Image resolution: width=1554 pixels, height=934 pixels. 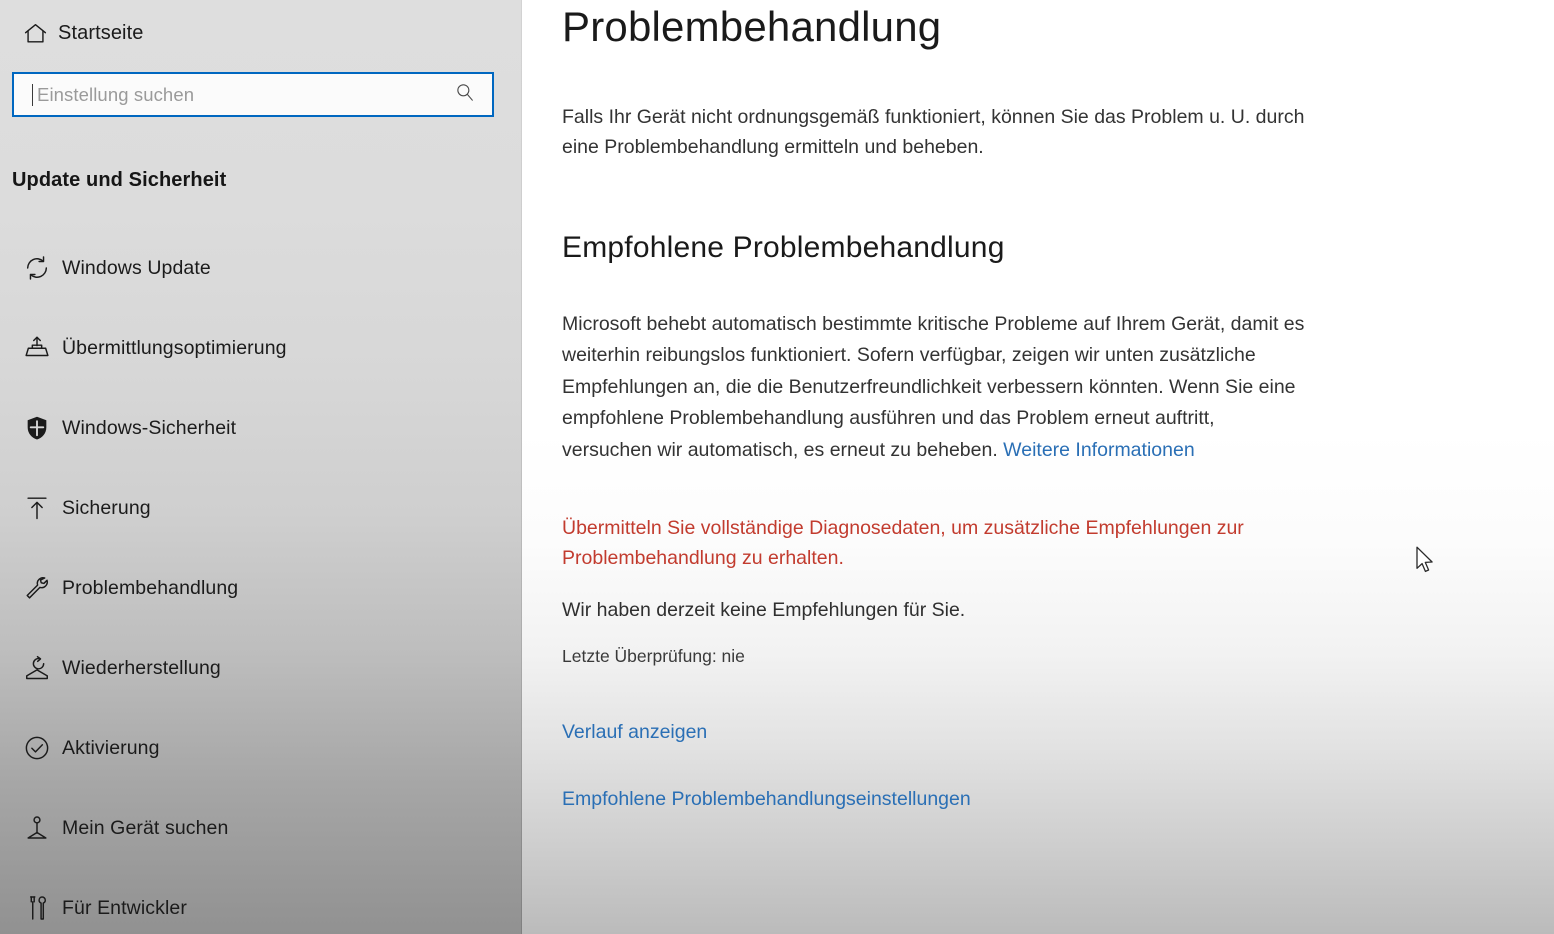 What do you see at coordinates (261, 588) in the screenshot?
I see `sidebar-item-troubleshoot: Problembehandlung` at bounding box center [261, 588].